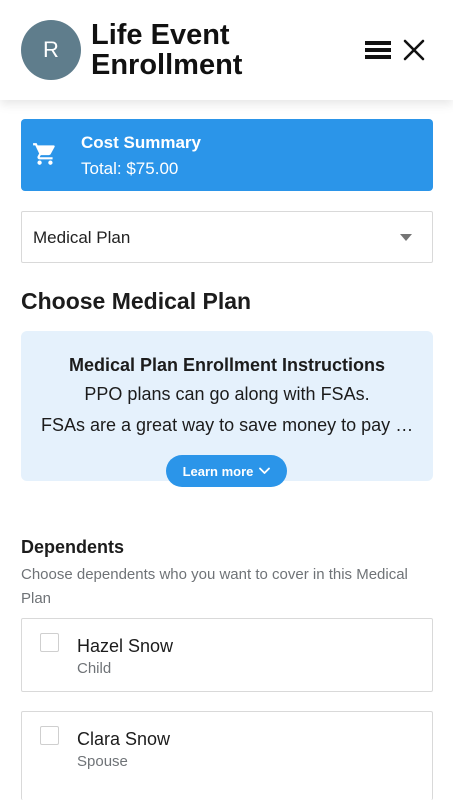  I want to click on dependent-card: Hazel Snow Child, so click(227, 655).